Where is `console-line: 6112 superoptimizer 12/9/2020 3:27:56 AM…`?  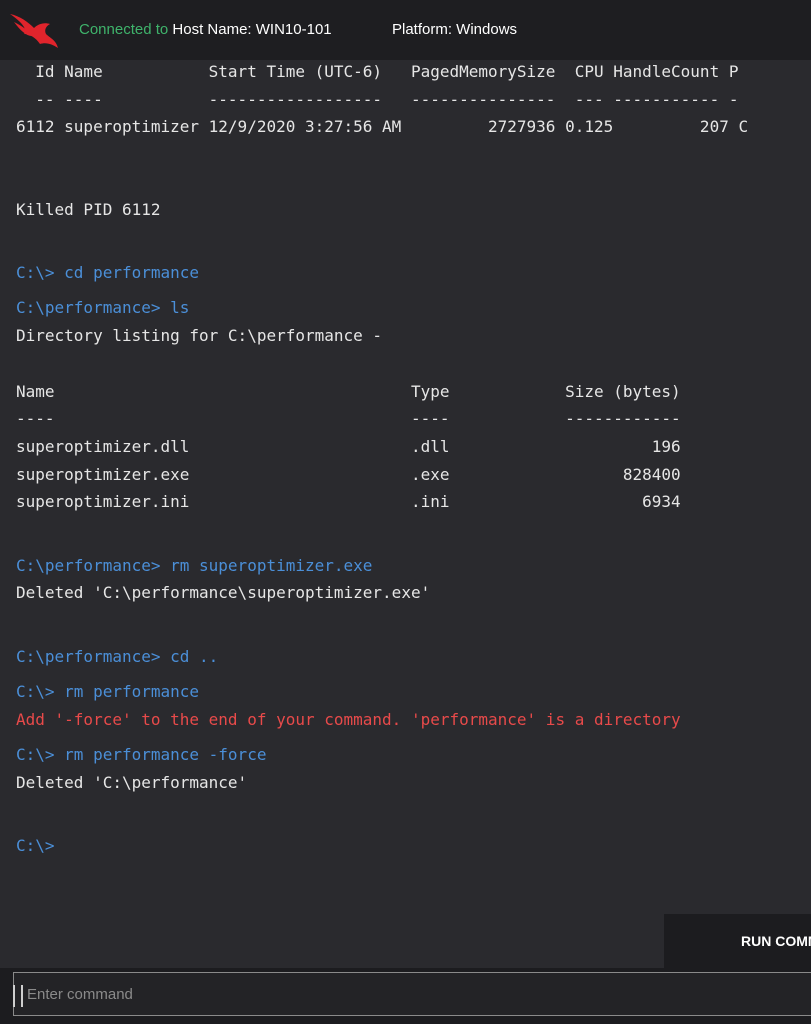 console-line: 6112 superoptimizer 12/9/2020 3:27:56 AM… is located at coordinates (382, 126).